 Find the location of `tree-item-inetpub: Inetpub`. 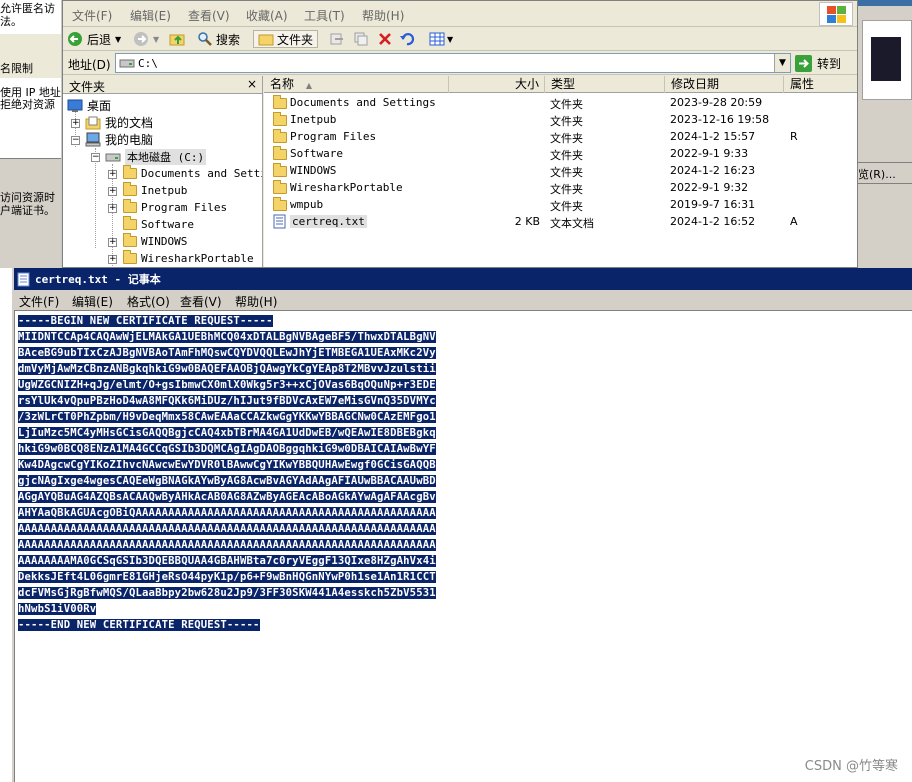

tree-item-inetpub: Inetpub is located at coordinates (155, 190).